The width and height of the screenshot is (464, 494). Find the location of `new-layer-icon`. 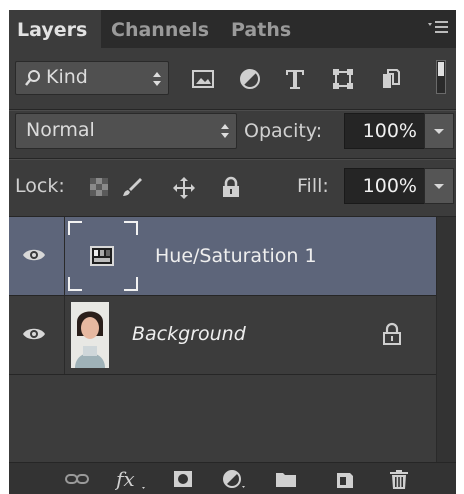

new-layer-icon is located at coordinates (345, 479).